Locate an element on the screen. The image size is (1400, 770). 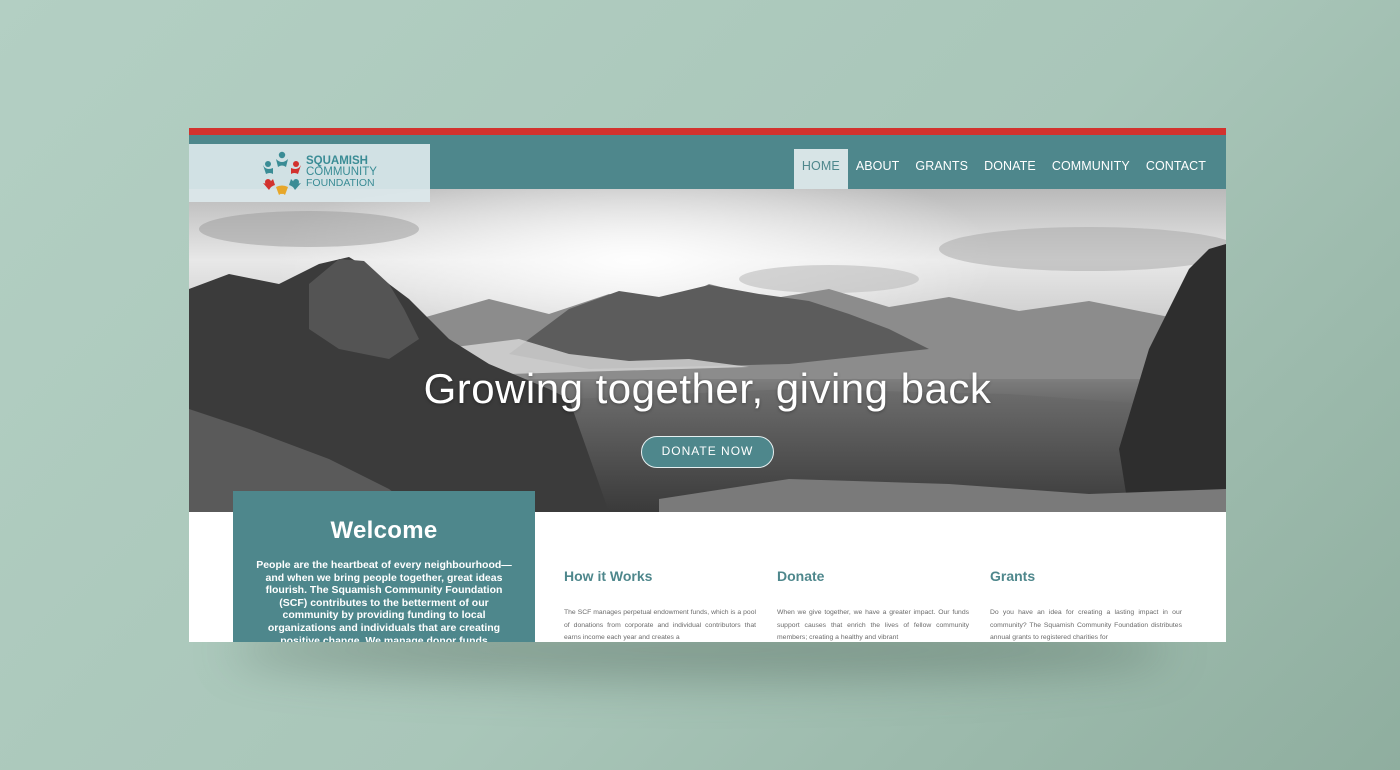
top-accent-bar is located at coordinates (707, 131).